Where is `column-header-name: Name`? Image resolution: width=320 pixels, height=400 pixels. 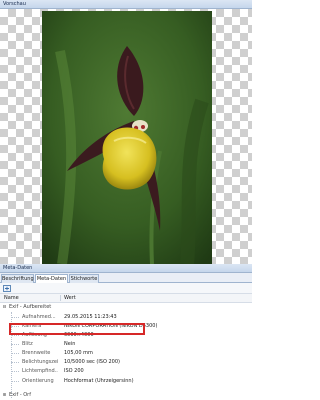
column-header-name: Name is located at coordinates (11, 298).